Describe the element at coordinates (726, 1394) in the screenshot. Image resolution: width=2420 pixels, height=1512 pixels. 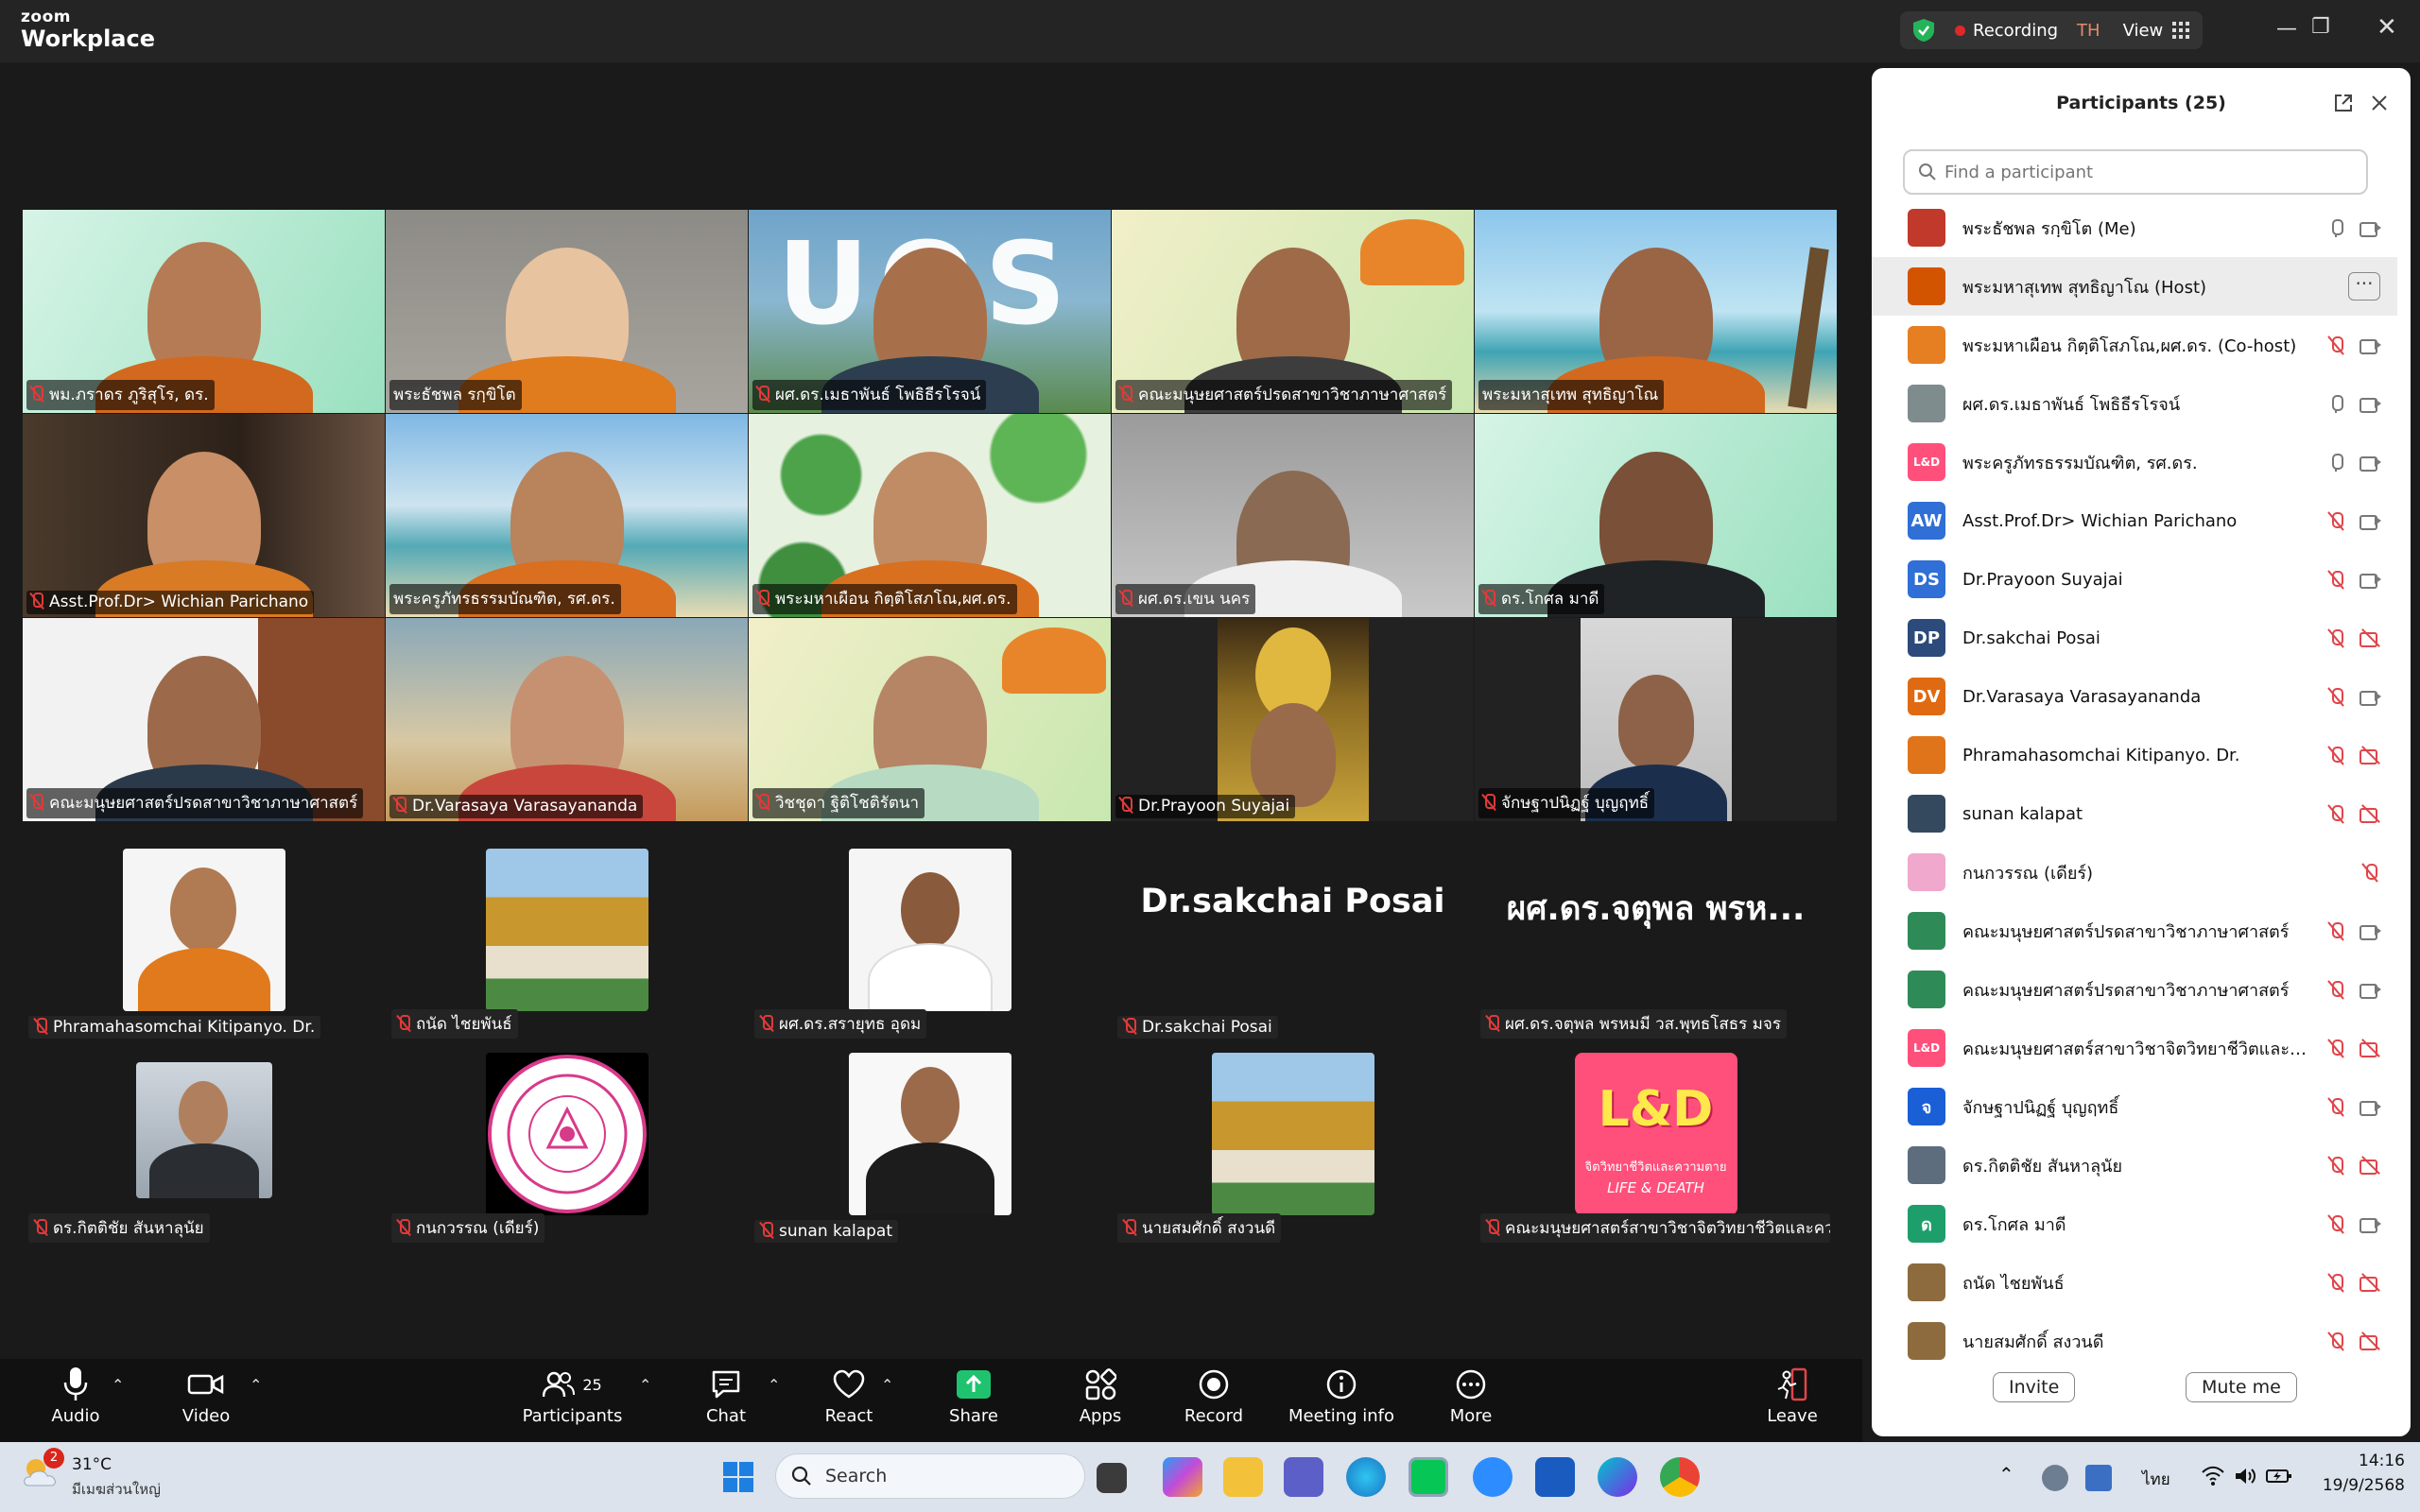
I see `chat-button: Chat` at that location.